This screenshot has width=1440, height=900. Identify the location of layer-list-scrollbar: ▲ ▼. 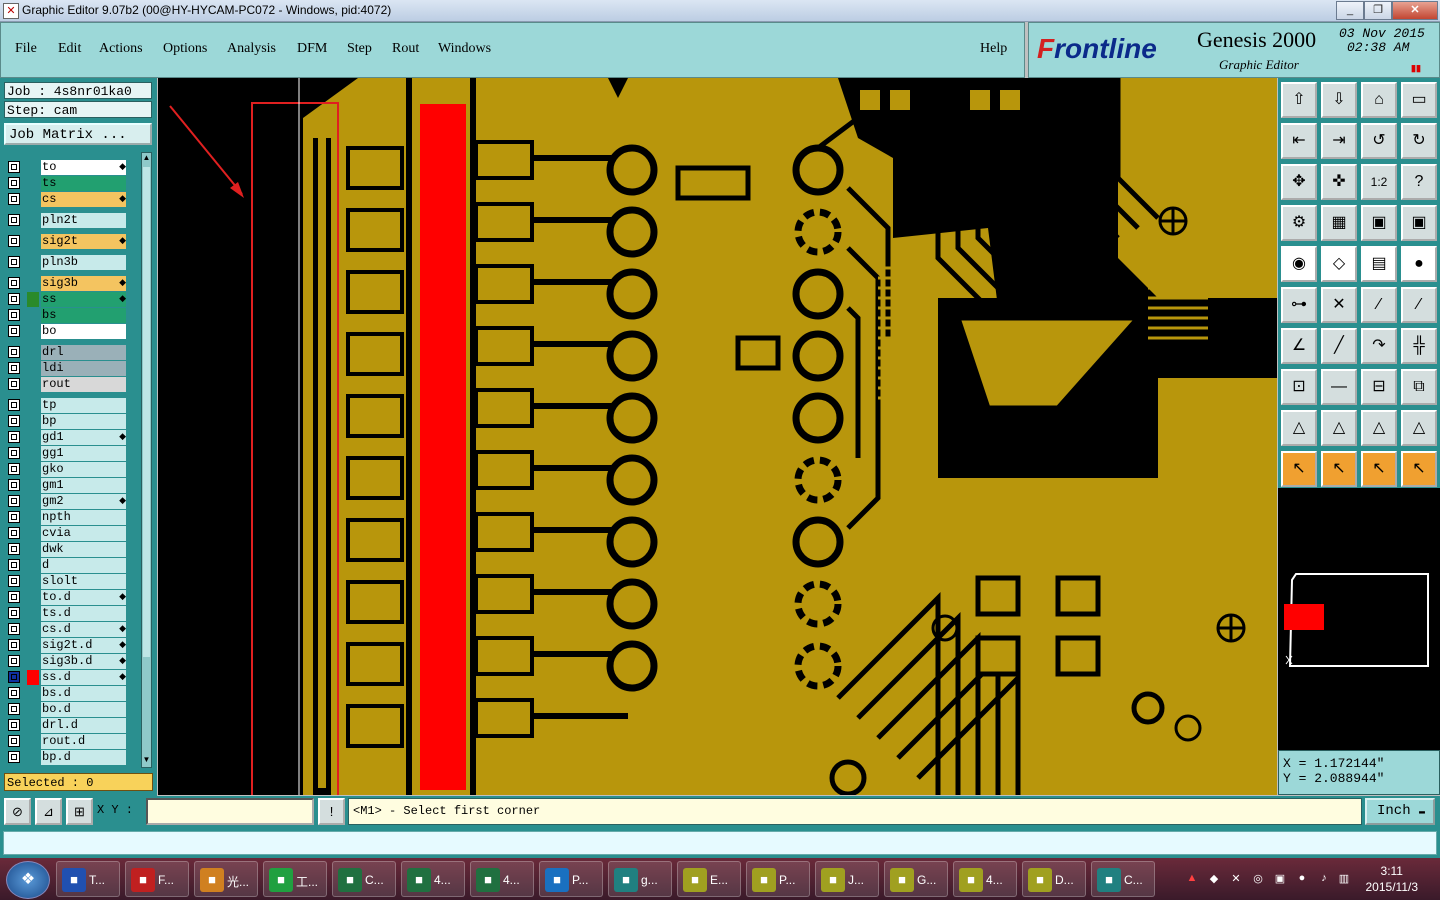
(146, 460).